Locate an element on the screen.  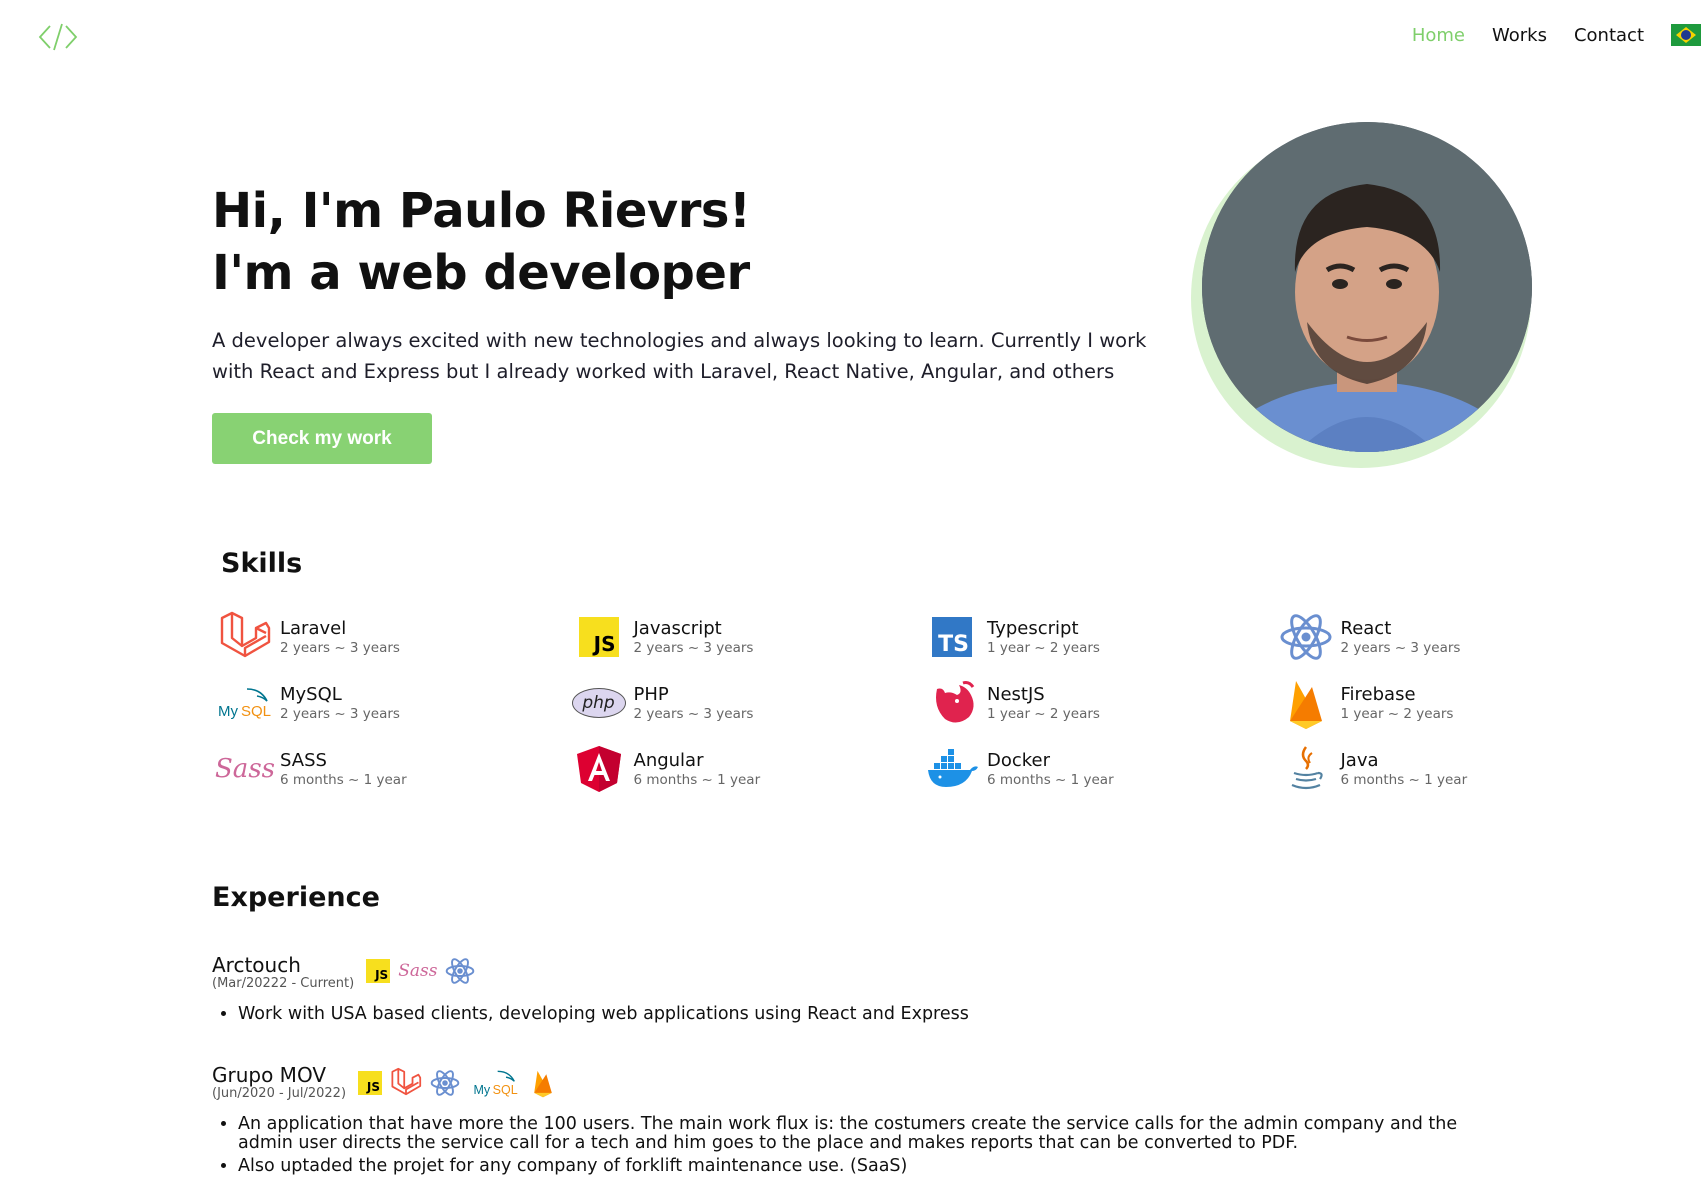
job-period: (Mar/20222 - Current) is located at coordinates (283, 983).